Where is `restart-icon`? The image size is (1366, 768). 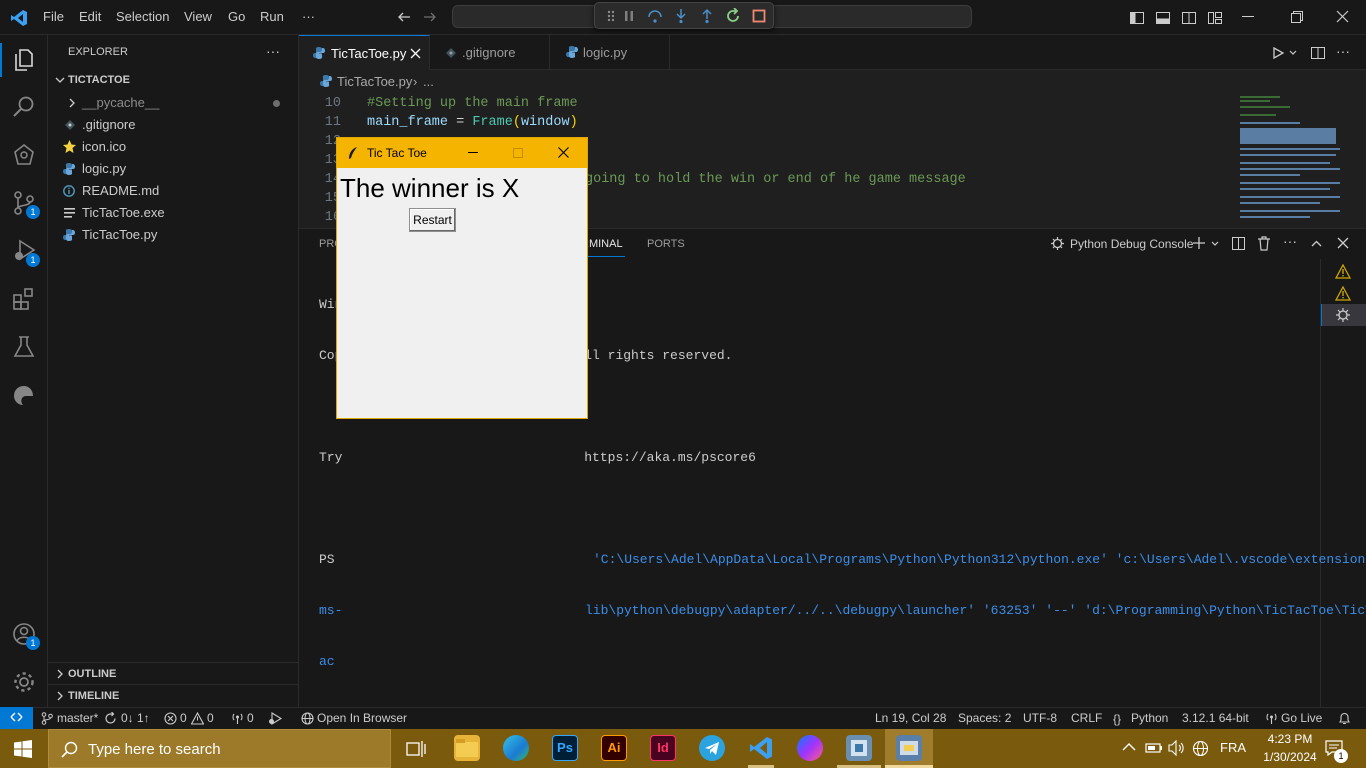 restart-icon is located at coordinates (733, 16).